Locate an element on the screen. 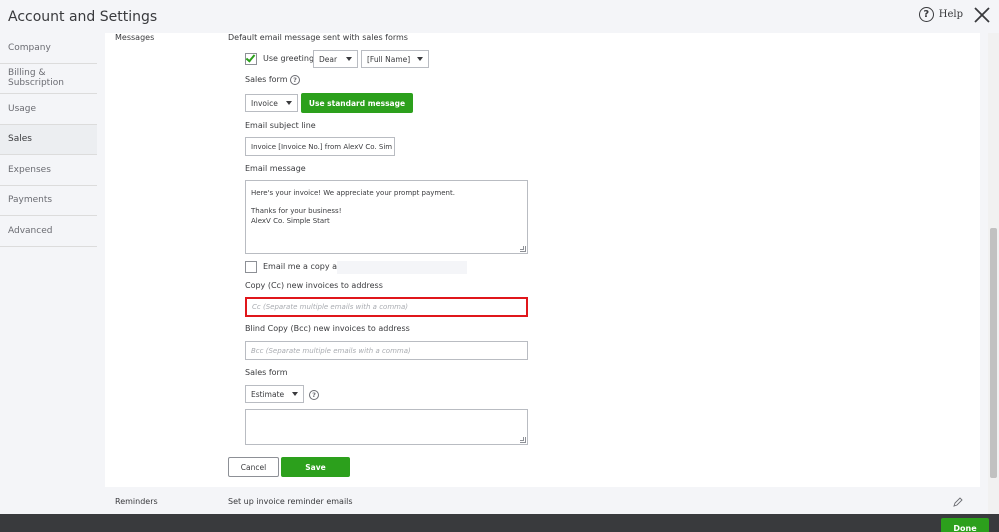 Image resolution: width=999 pixels, height=532 pixels. subject-label: Email subject line is located at coordinates (280, 125).